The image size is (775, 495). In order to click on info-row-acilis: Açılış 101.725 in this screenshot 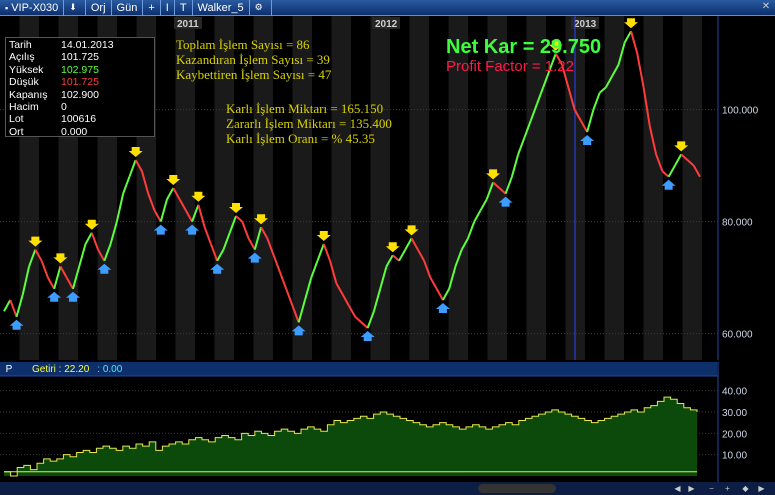, I will do `click(80, 57)`.